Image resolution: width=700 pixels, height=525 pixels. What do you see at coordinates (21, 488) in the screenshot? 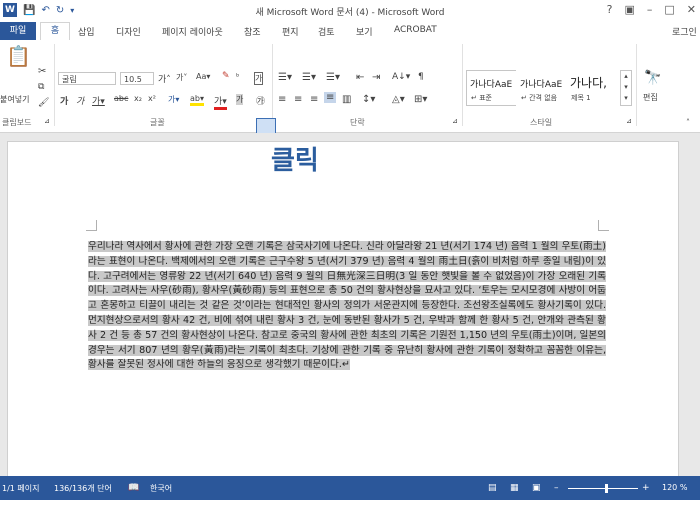
I see `page-count: 1/1 페이지` at bounding box center [21, 488].